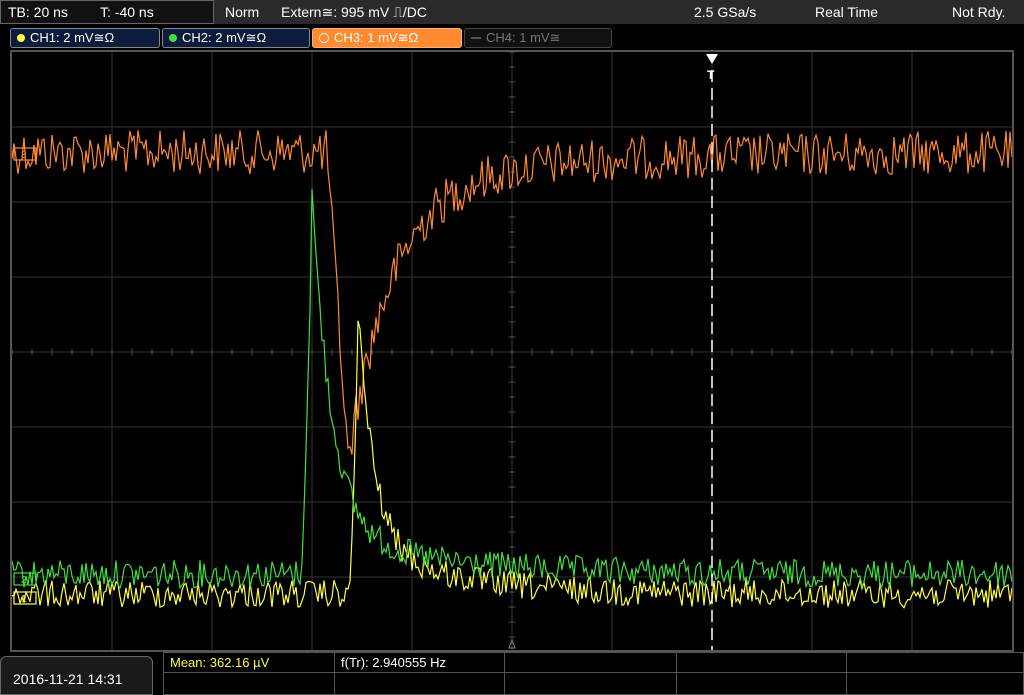 The width and height of the screenshot is (1024, 695). What do you see at coordinates (846, 12) in the screenshot?
I see `acquisition-mode: Real Time` at bounding box center [846, 12].